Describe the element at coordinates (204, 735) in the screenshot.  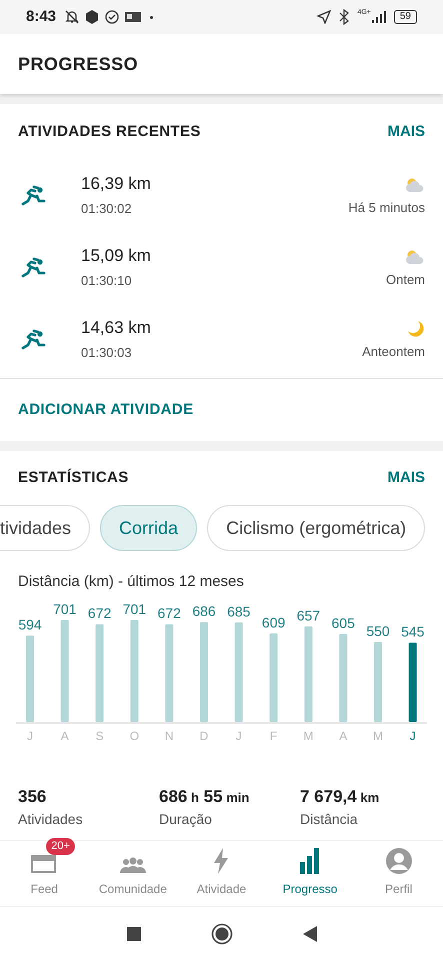
I see `axis-label: D` at that location.